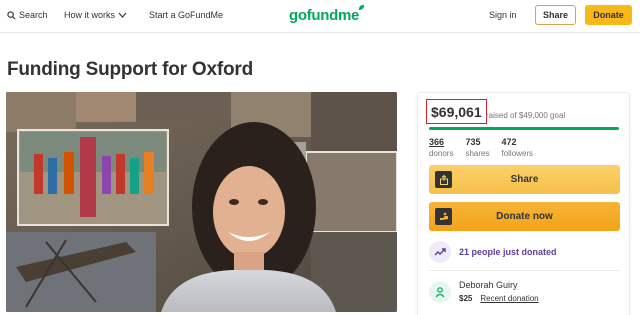 The width and height of the screenshot is (640, 315). I want to click on progress-bar, so click(524, 128).